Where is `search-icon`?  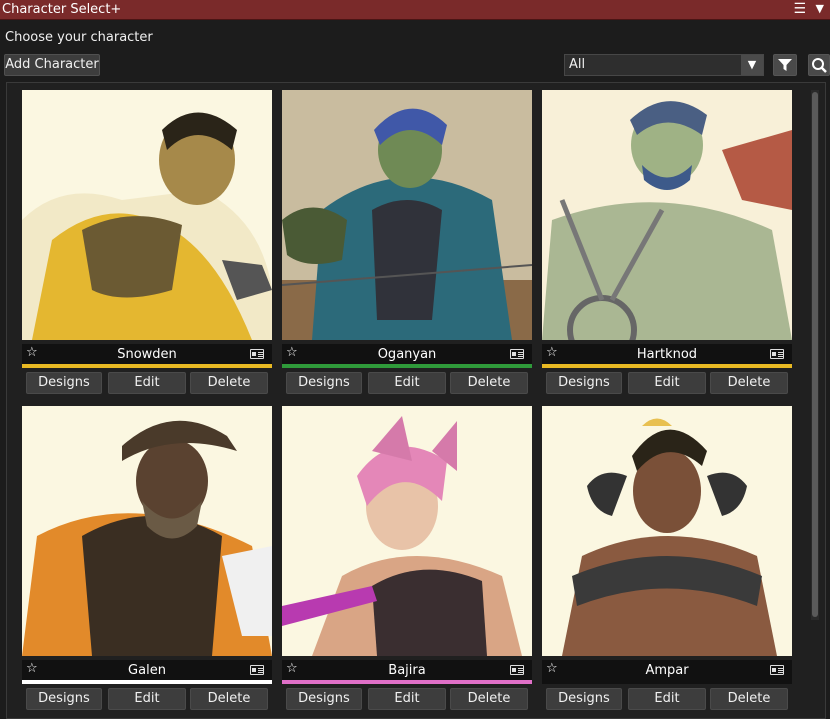
search-icon is located at coordinates (819, 65).